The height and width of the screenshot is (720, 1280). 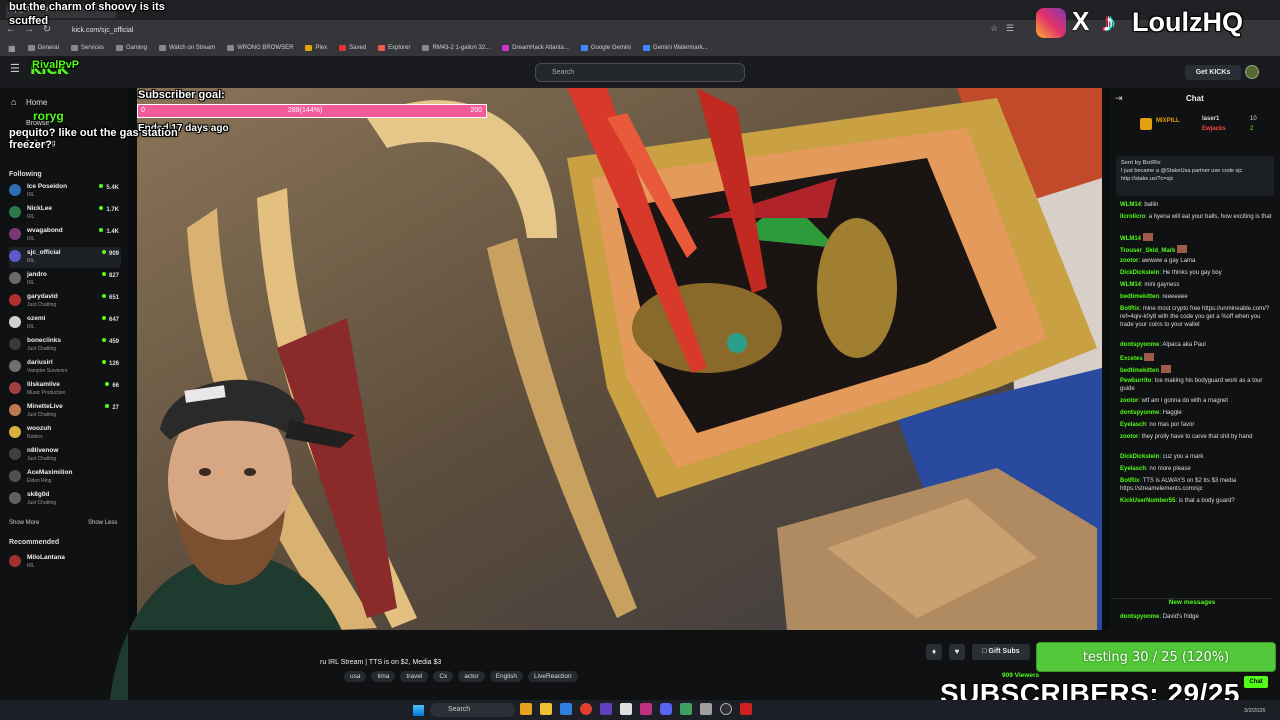 What do you see at coordinates (1255, 711) in the screenshot?
I see `taskbar-date: 3/2/2026` at bounding box center [1255, 711].